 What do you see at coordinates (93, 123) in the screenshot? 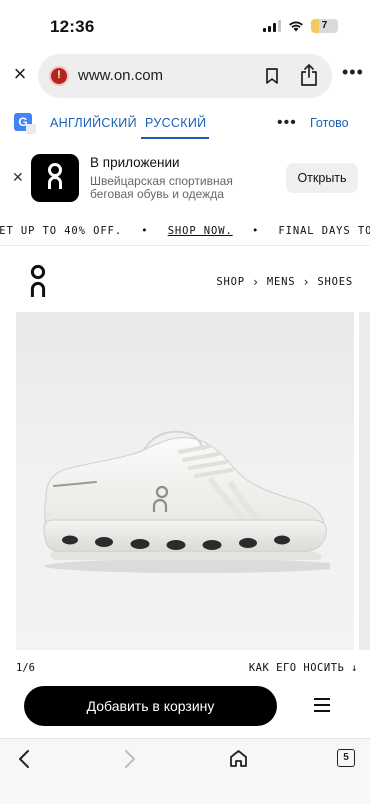
I see `source-language-tab: АНГЛИЙСКИЙ` at bounding box center [93, 123].